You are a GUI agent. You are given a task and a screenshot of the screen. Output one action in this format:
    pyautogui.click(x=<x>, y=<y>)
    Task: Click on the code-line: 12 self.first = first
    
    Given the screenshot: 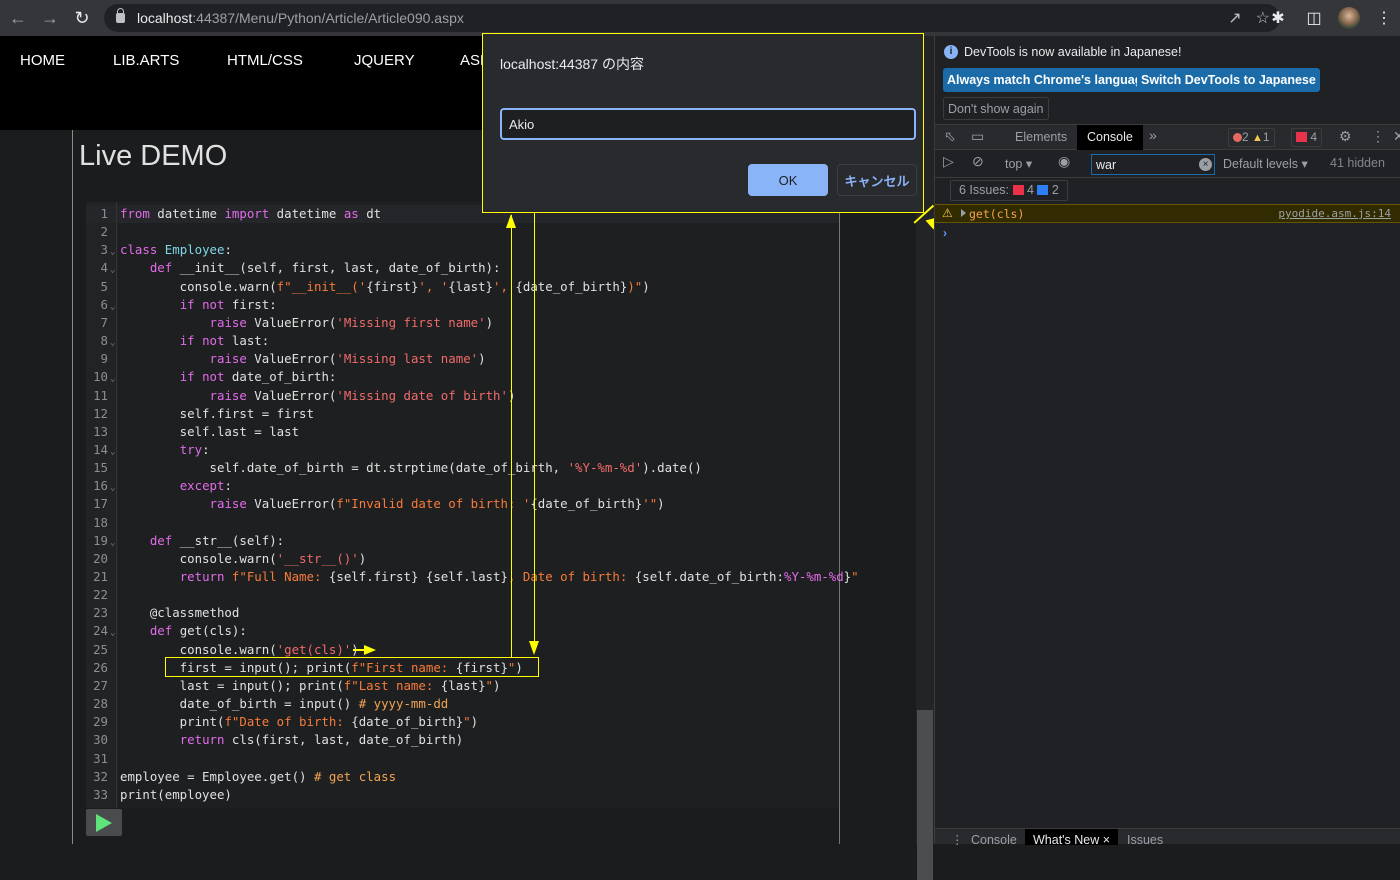 What is the action you would take?
    pyautogui.click(x=462, y=414)
    